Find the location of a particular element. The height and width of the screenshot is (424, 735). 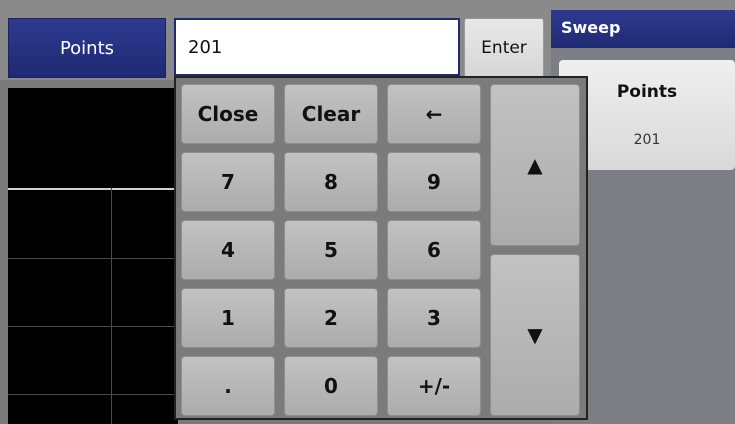

key-2: 2 is located at coordinates (331, 318).